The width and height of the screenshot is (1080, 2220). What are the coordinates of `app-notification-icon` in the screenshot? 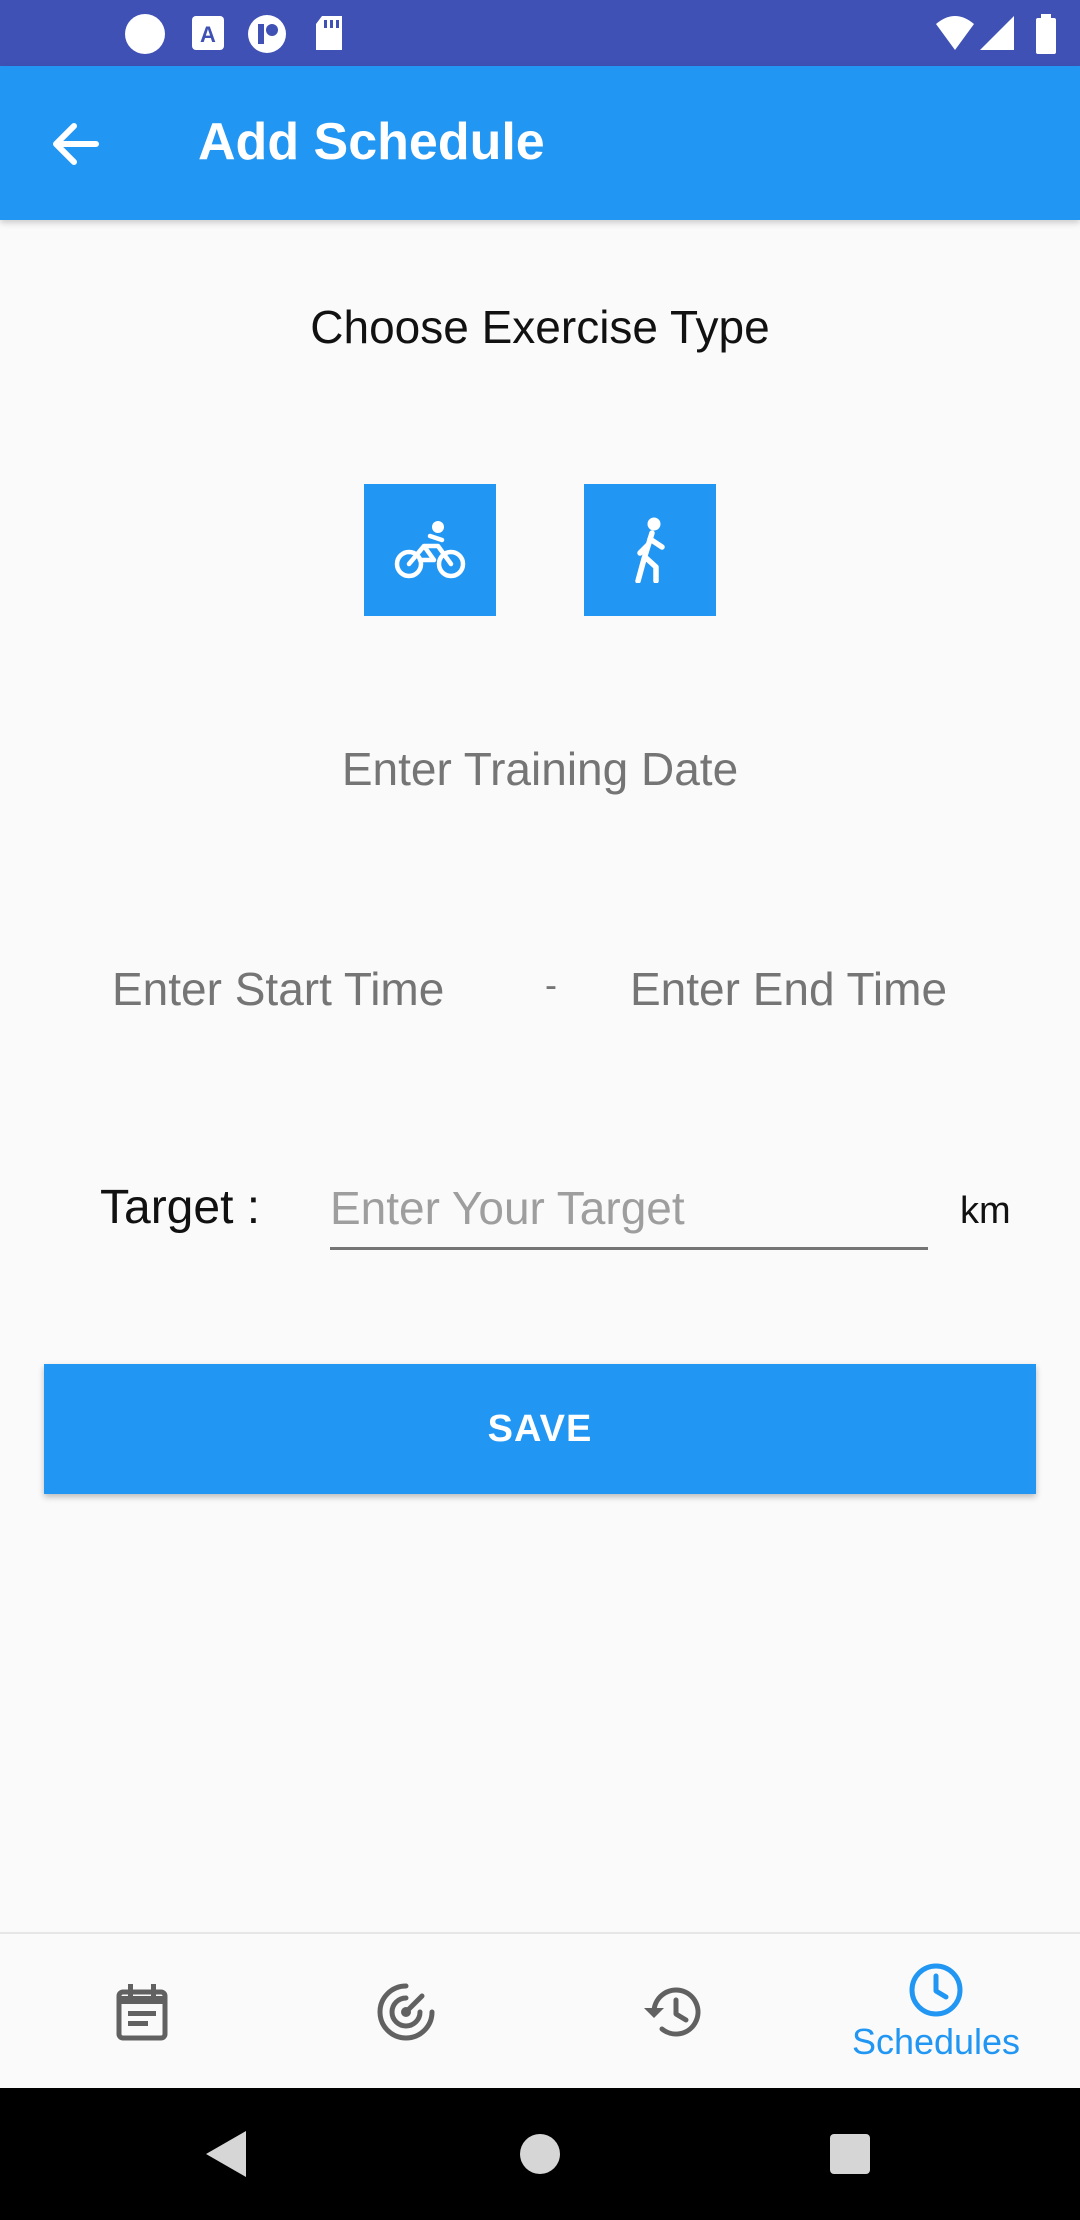 It's located at (267, 34).